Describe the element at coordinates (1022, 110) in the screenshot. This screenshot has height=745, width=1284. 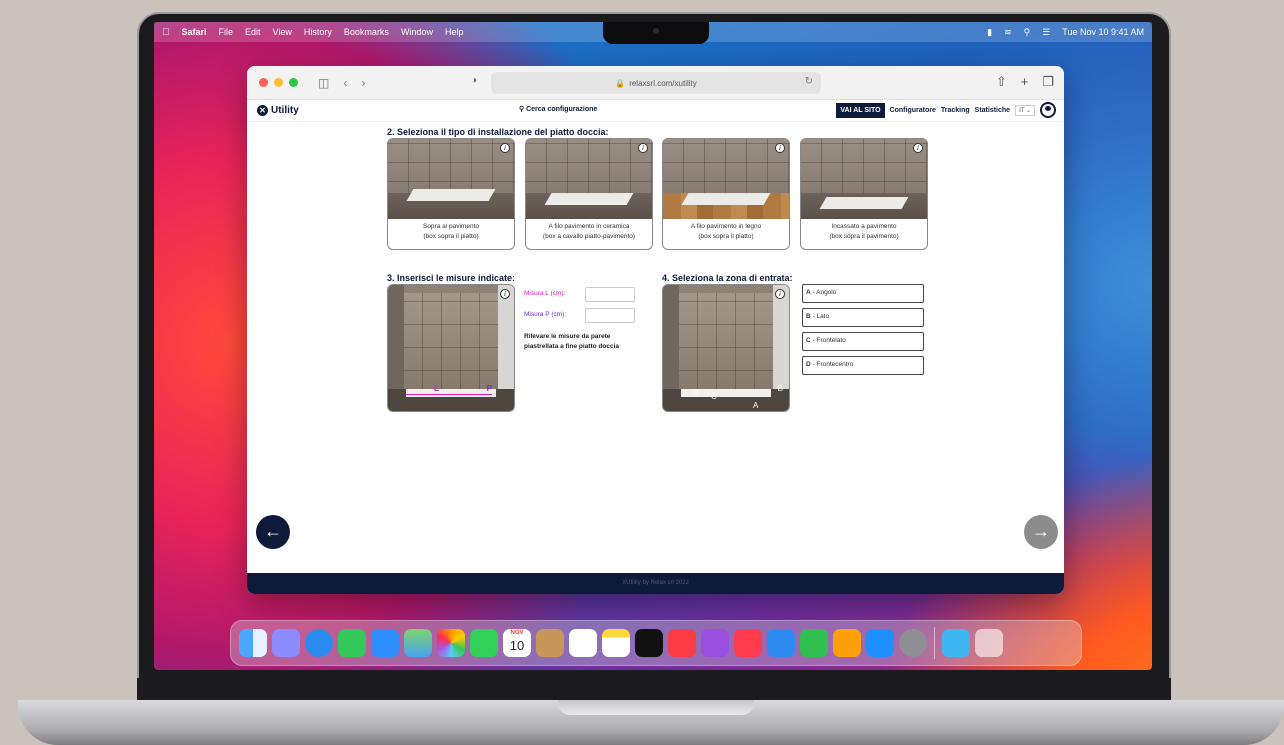
I see `language-value: IT` at that location.